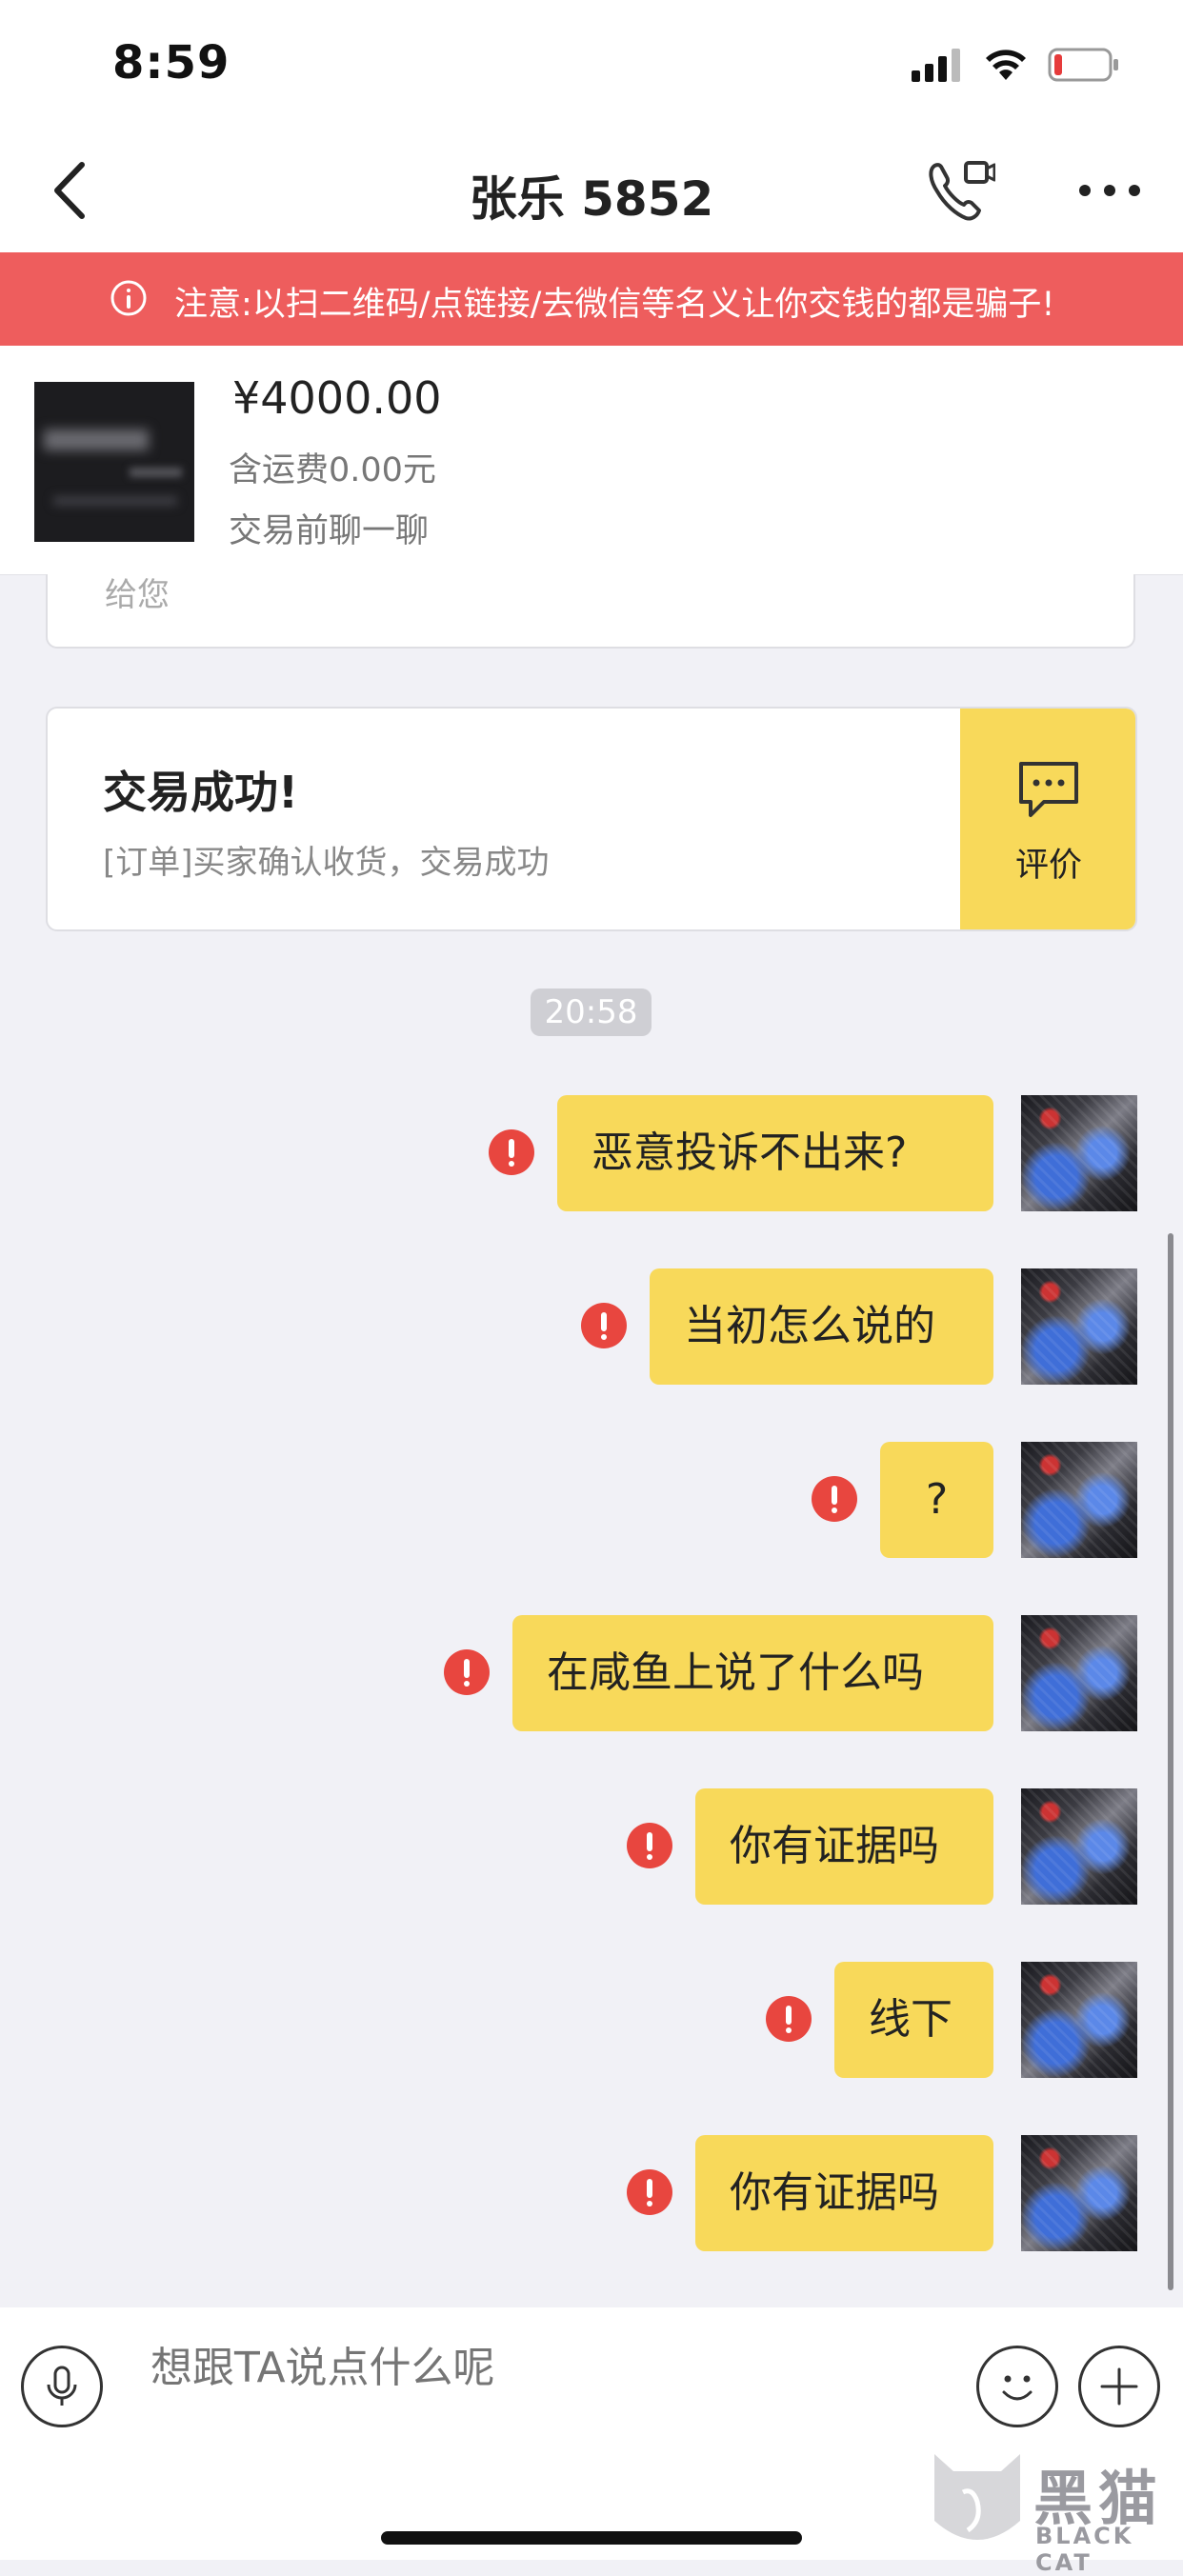 This screenshot has height=2576, width=1183. What do you see at coordinates (1048, 866) in the screenshot?
I see `rate-label: 评价` at bounding box center [1048, 866].